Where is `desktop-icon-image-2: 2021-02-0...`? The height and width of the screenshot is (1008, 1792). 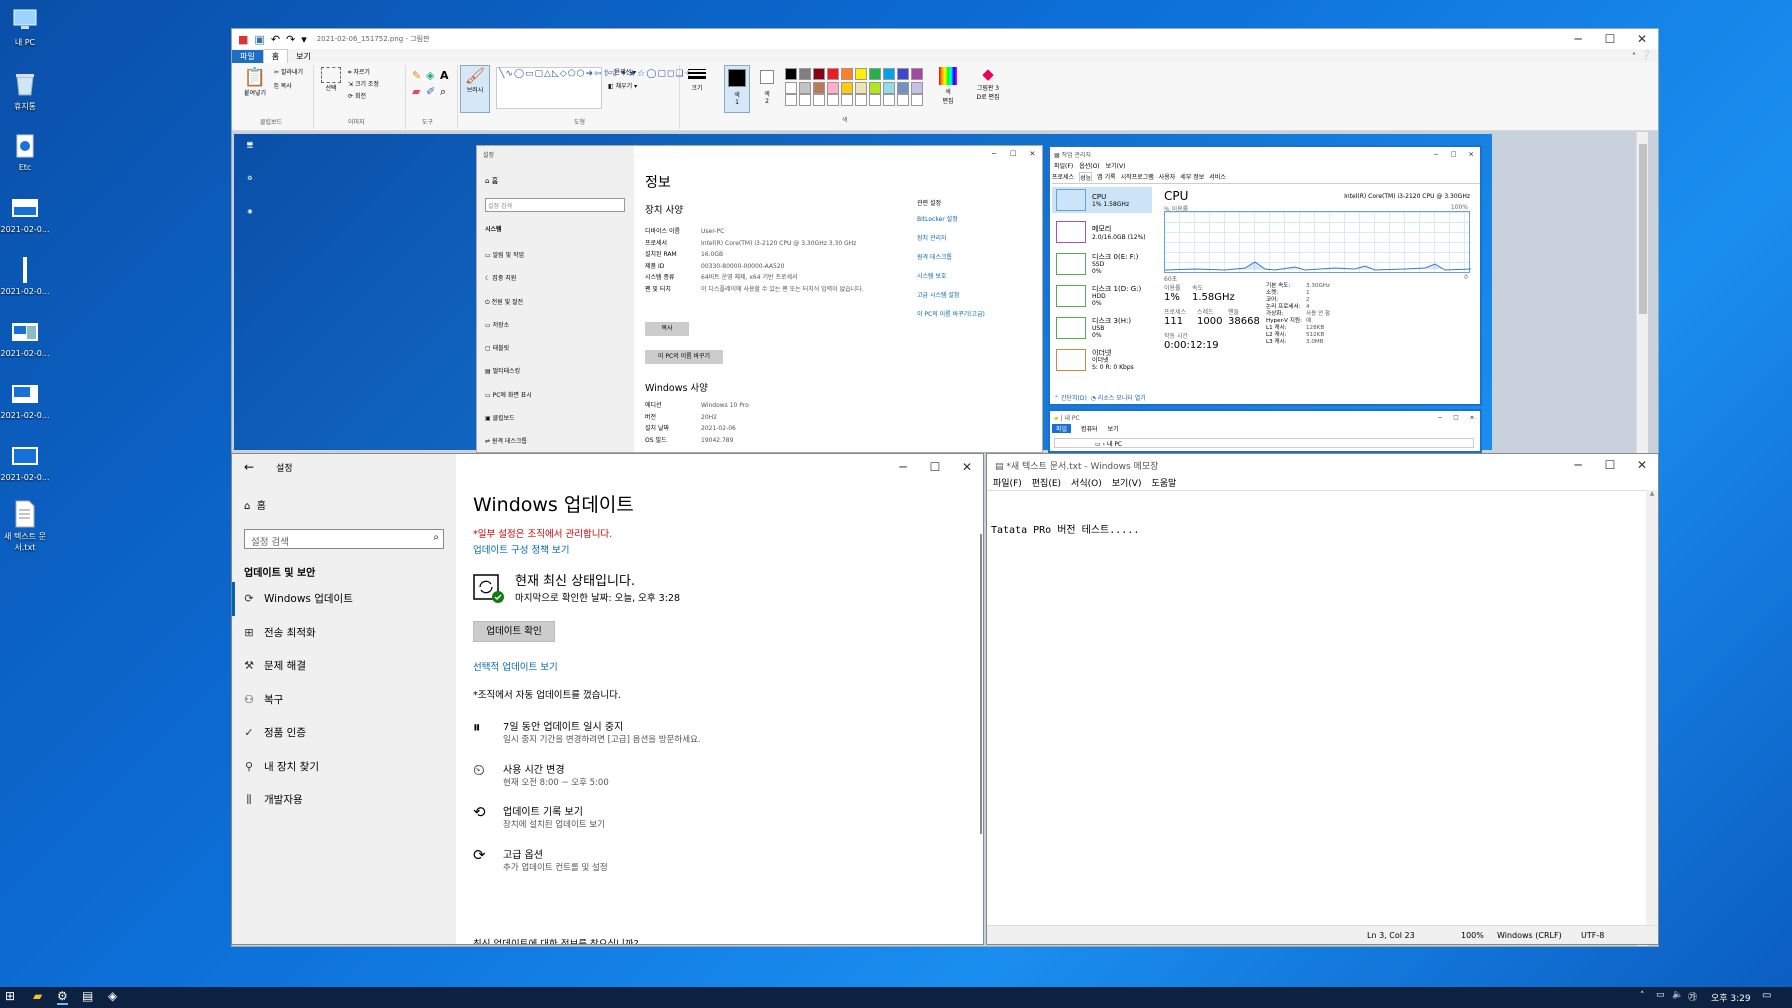
desktop-icon-image-2: 2021-02-0... is located at coordinates (25, 276).